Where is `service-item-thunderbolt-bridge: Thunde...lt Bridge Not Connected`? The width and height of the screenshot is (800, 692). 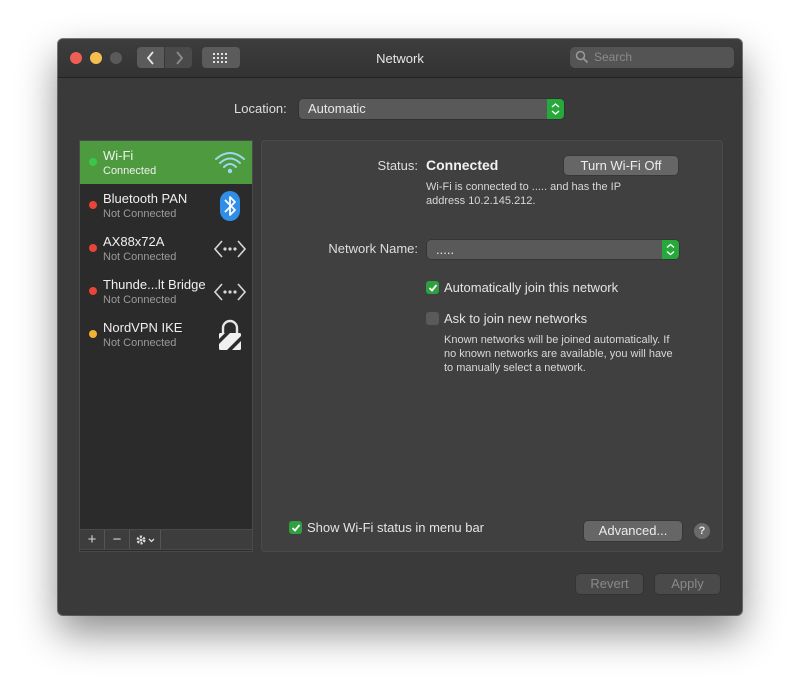 service-item-thunderbolt-bridge: Thunde...lt Bridge Not Connected is located at coordinates (166, 291).